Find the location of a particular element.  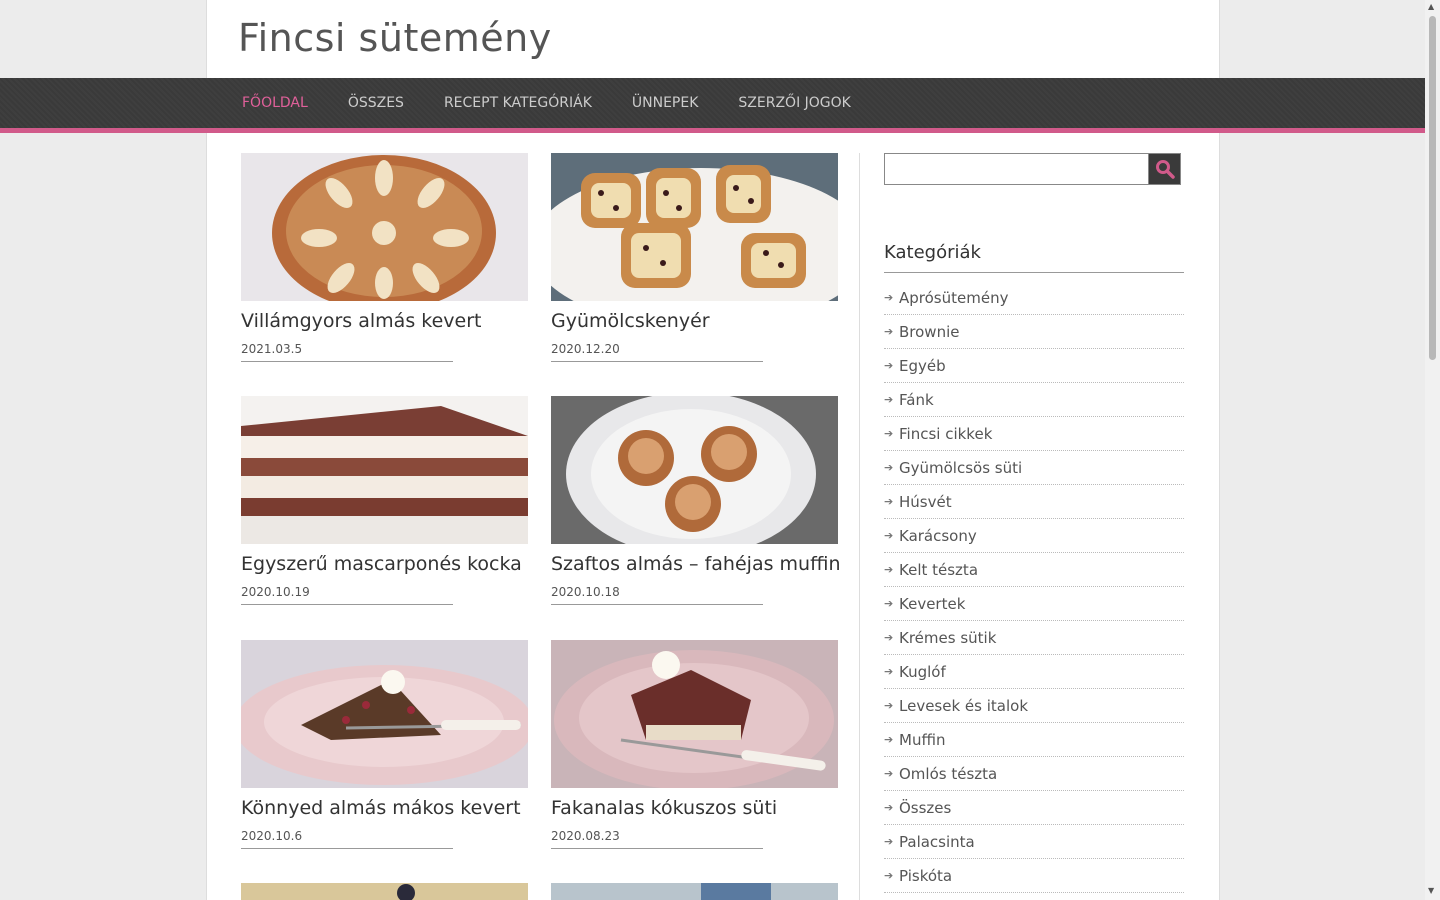

category-label: Palacsinta is located at coordinates (937, 841).